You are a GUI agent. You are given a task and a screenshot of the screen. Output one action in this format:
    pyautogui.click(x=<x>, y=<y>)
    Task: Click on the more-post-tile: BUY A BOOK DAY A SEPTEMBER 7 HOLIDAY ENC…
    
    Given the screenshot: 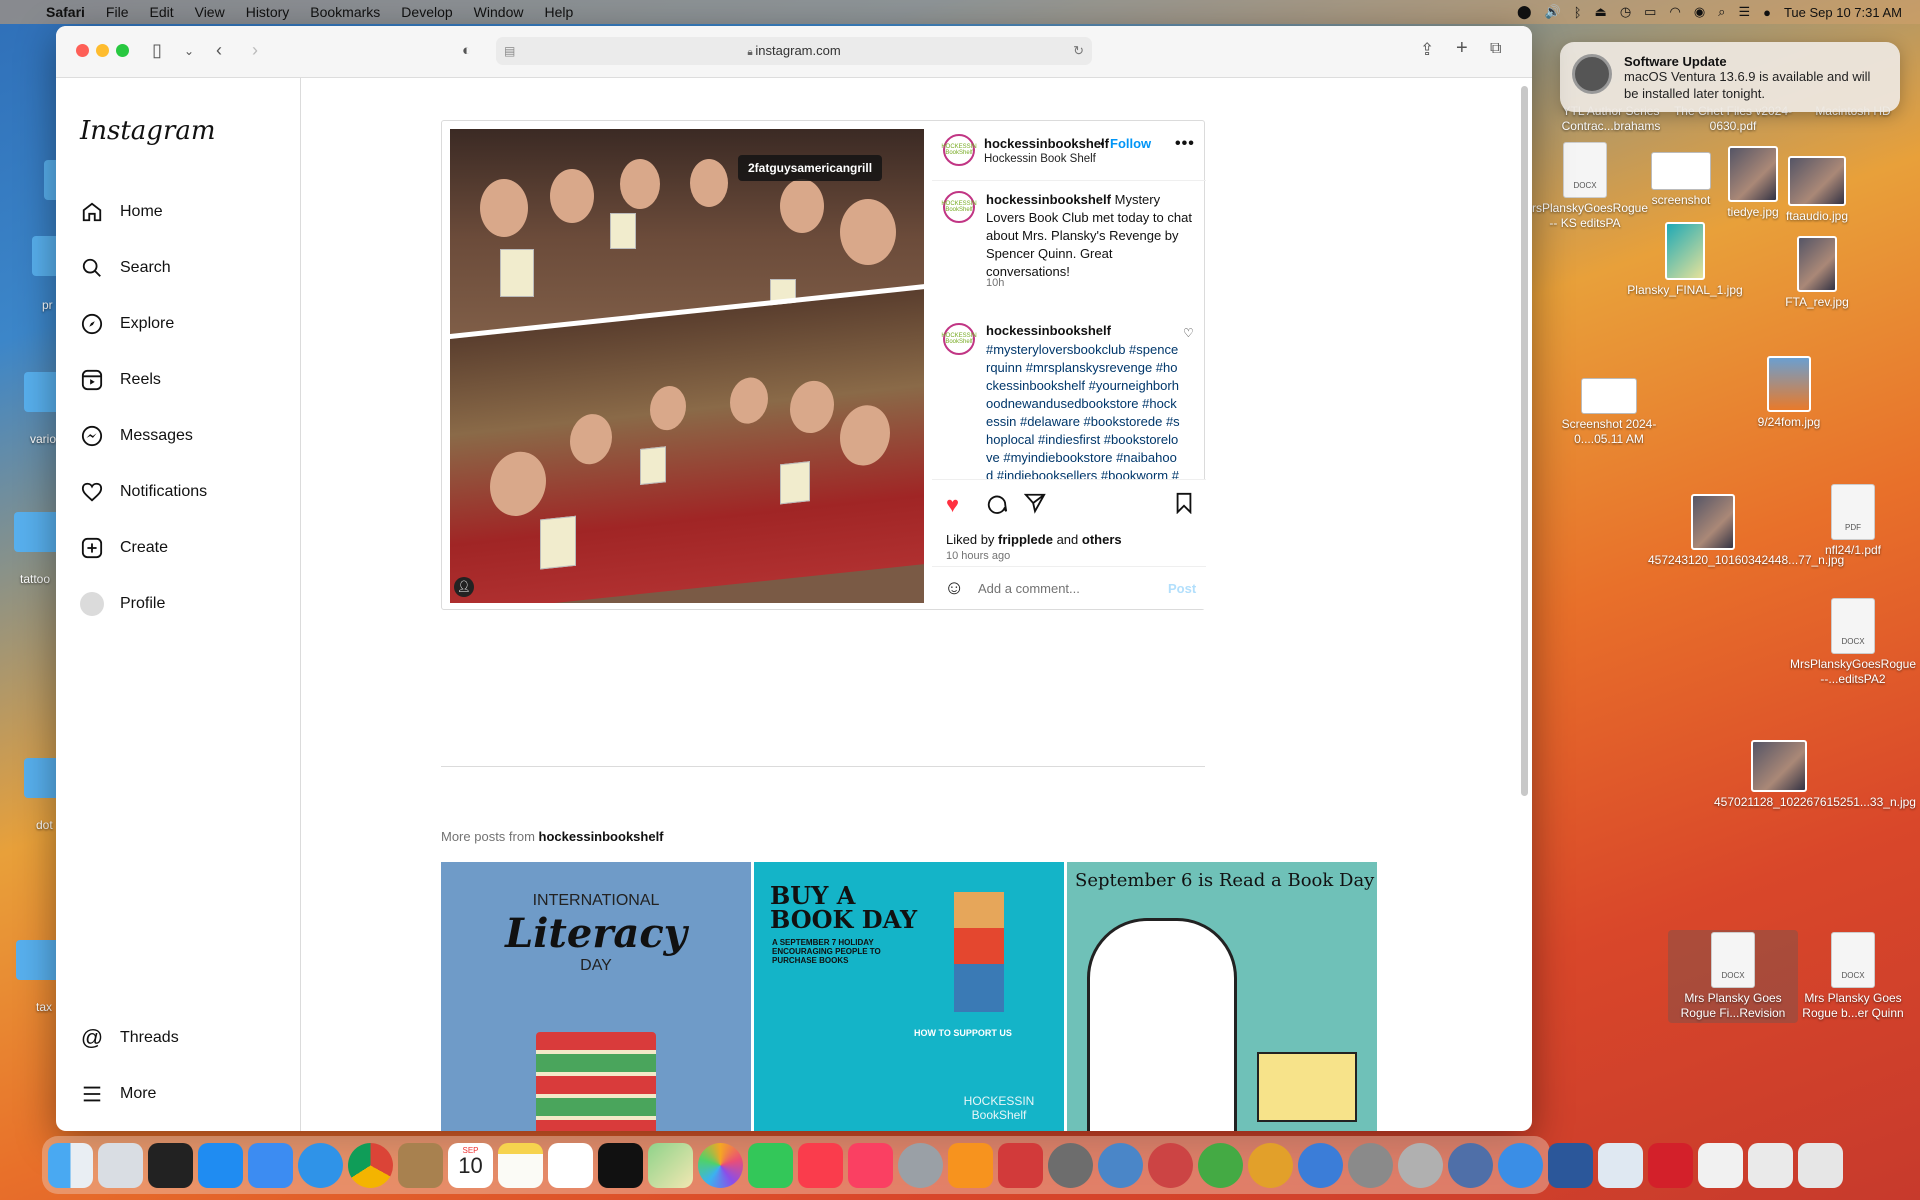 What is the action you would take?
    pyautogui.click(x=909, y=996)
    